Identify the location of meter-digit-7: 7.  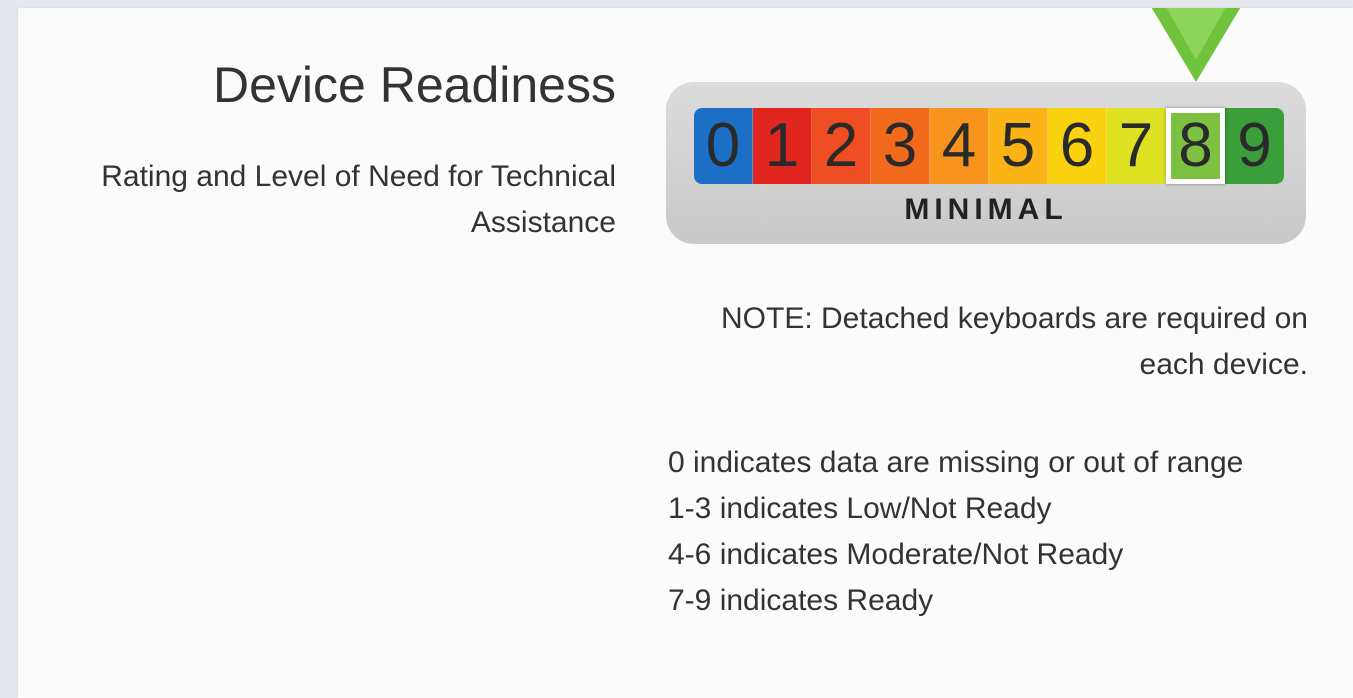
(1136, 146).